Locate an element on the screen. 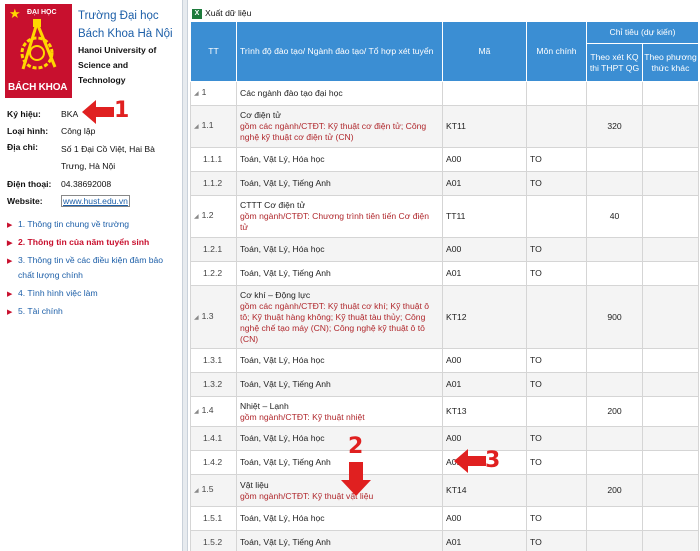 The width and height of the screenshot is (700, 551). sidebar-item-label: 2. Thông tin của năm tuyển sinh is located at coordinates (84, 242).